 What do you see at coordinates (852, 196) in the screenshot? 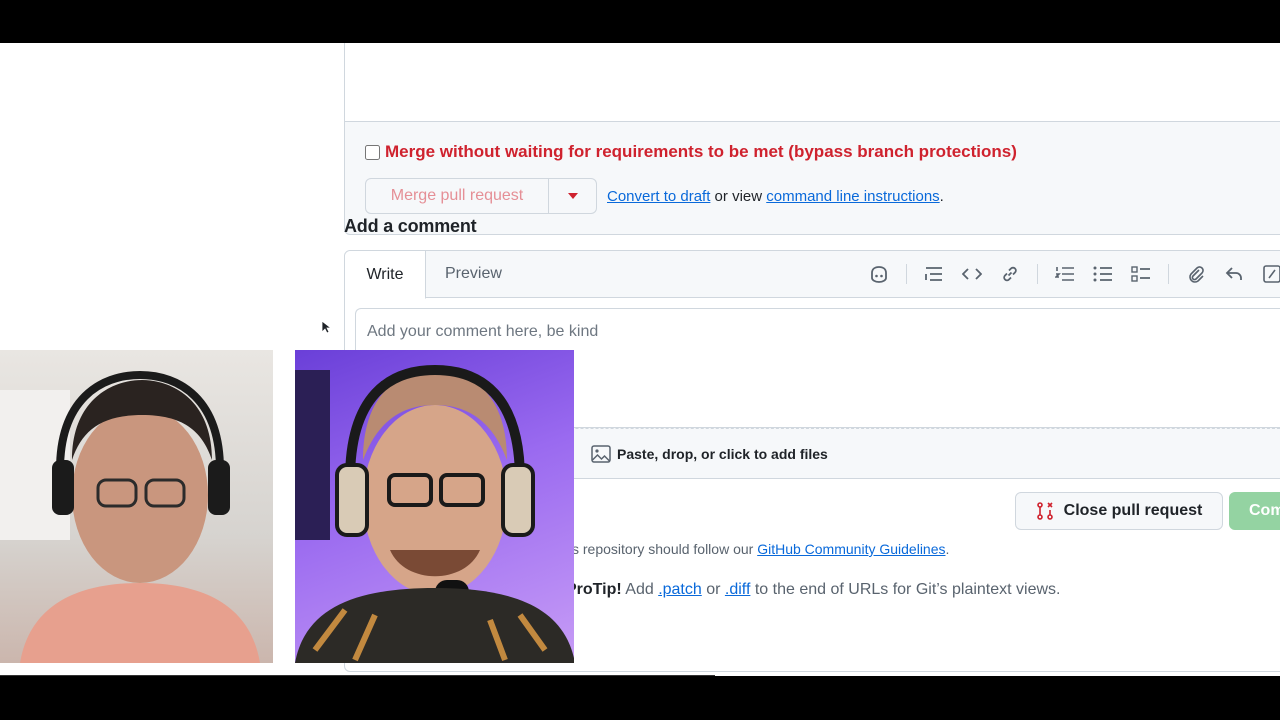
I see `command-line-instructions-link: command line instructions` at bounding box center [852, 196].